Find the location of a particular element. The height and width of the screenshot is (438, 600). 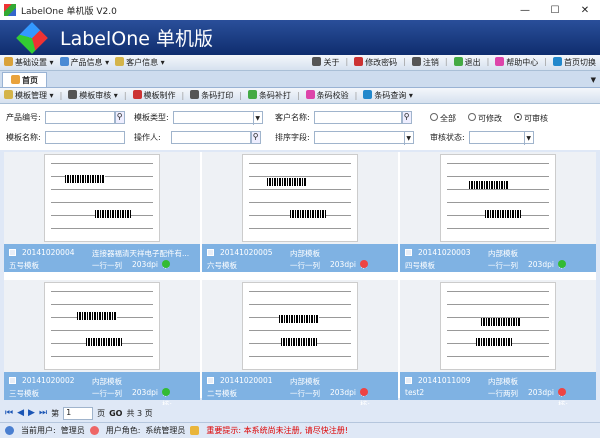

template-card: 20141020003 内部模板 四号模板 一行一列 203dpi 审核: is located at coordinates (498, 216).